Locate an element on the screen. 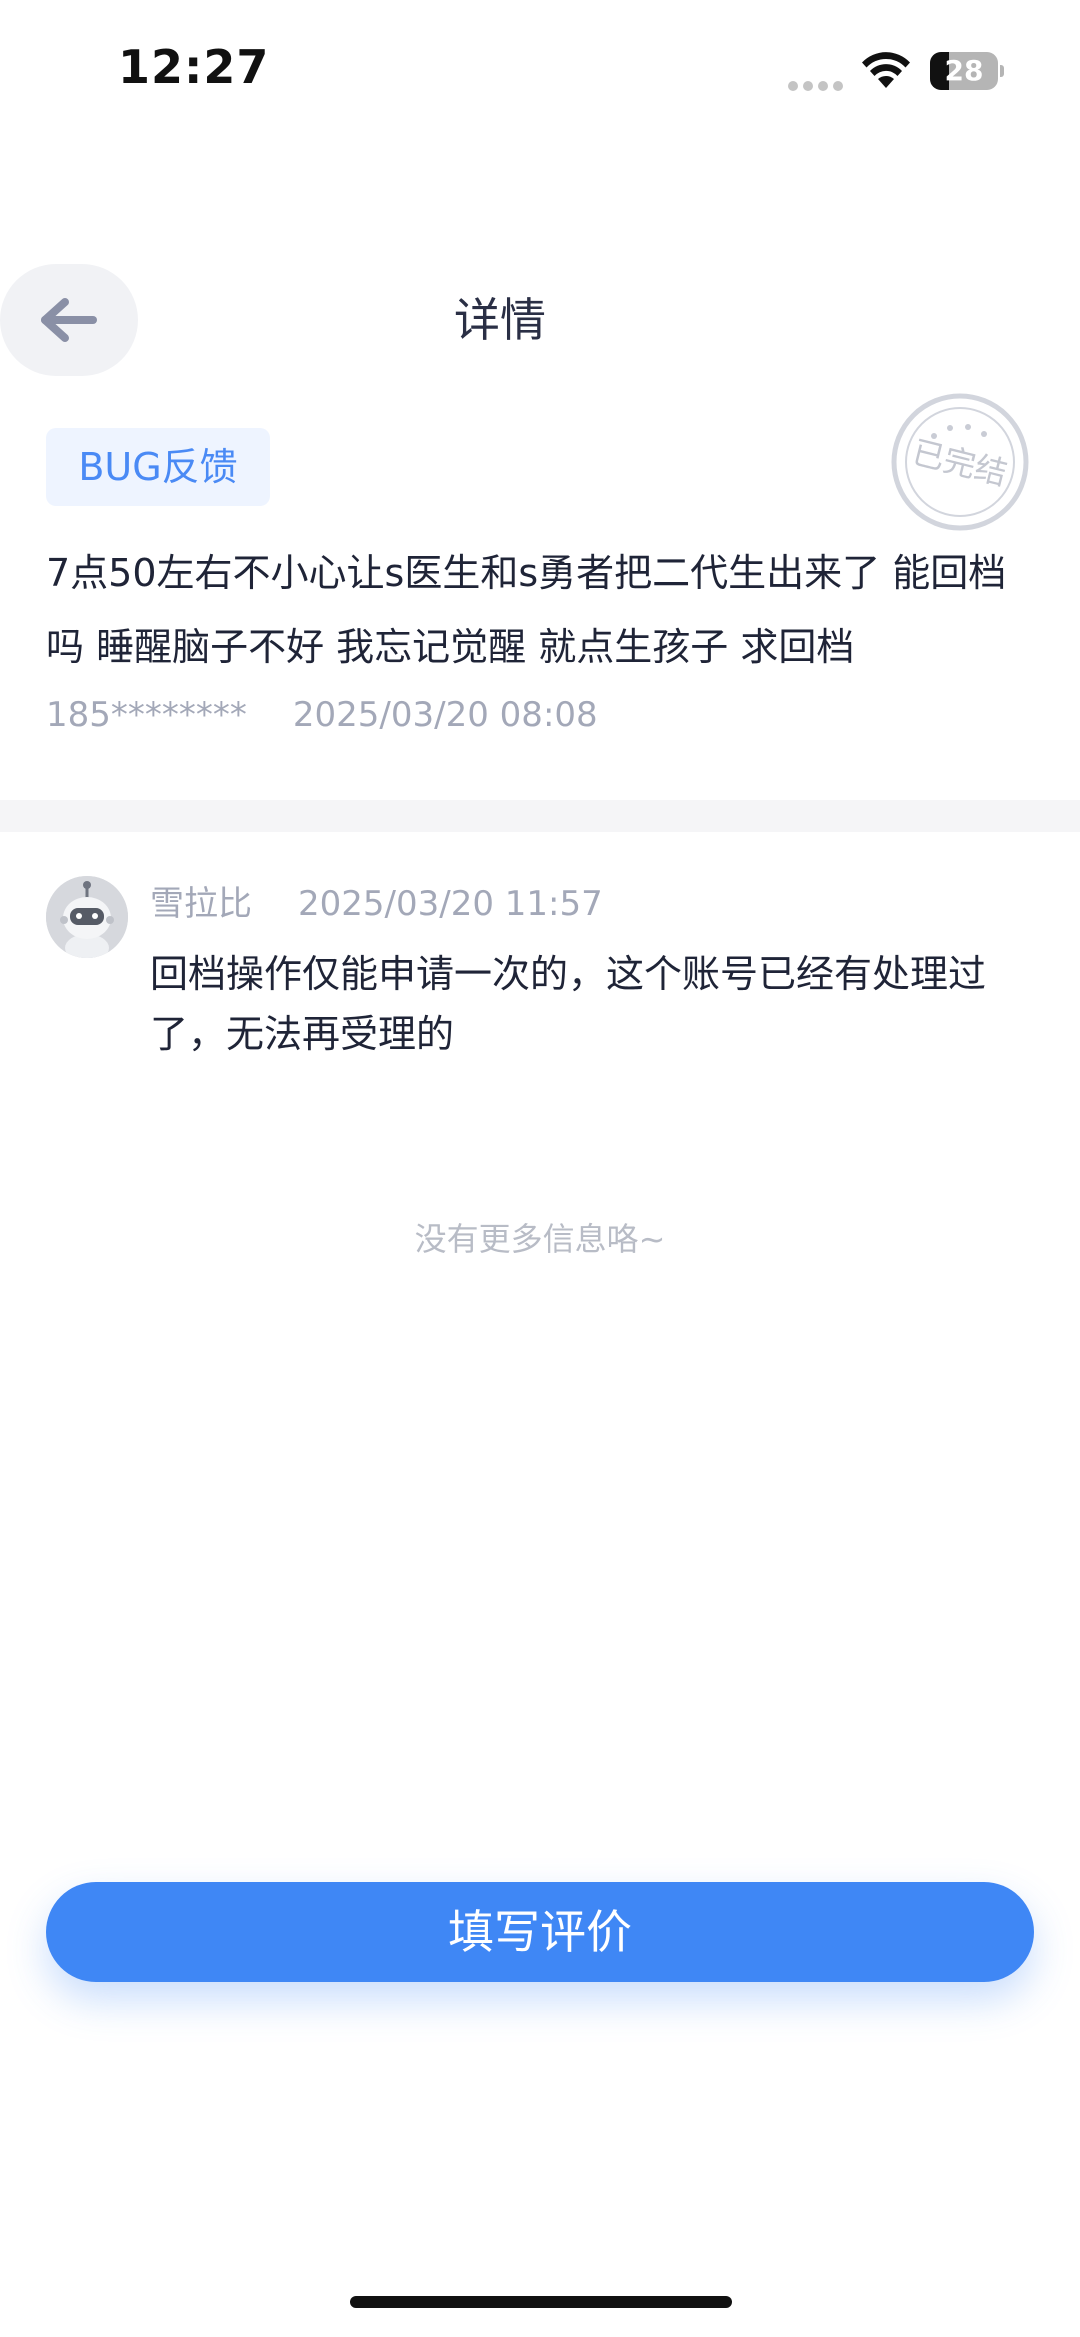 This screenshot has width=1080, height=2337. status-stamp: 已完结 is located at coordinates (960, 462).